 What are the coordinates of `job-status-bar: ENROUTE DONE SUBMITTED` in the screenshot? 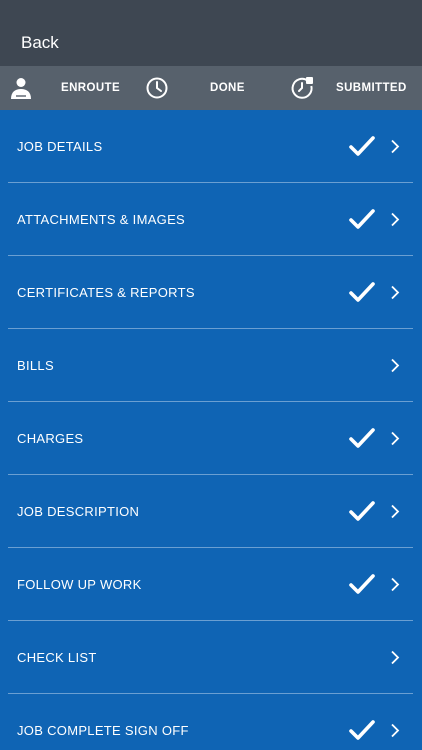 It's located at (211, 88).